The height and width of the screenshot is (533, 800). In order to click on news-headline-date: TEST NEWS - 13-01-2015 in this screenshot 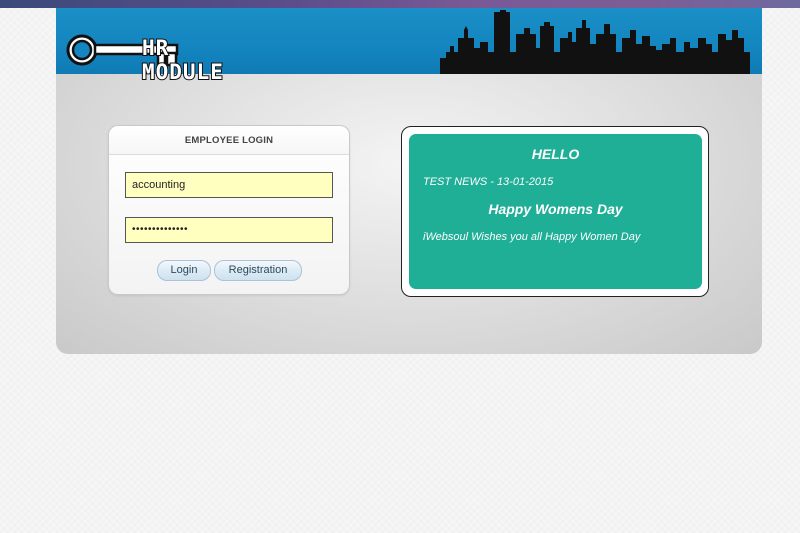, I will do `click(488, 182)`.